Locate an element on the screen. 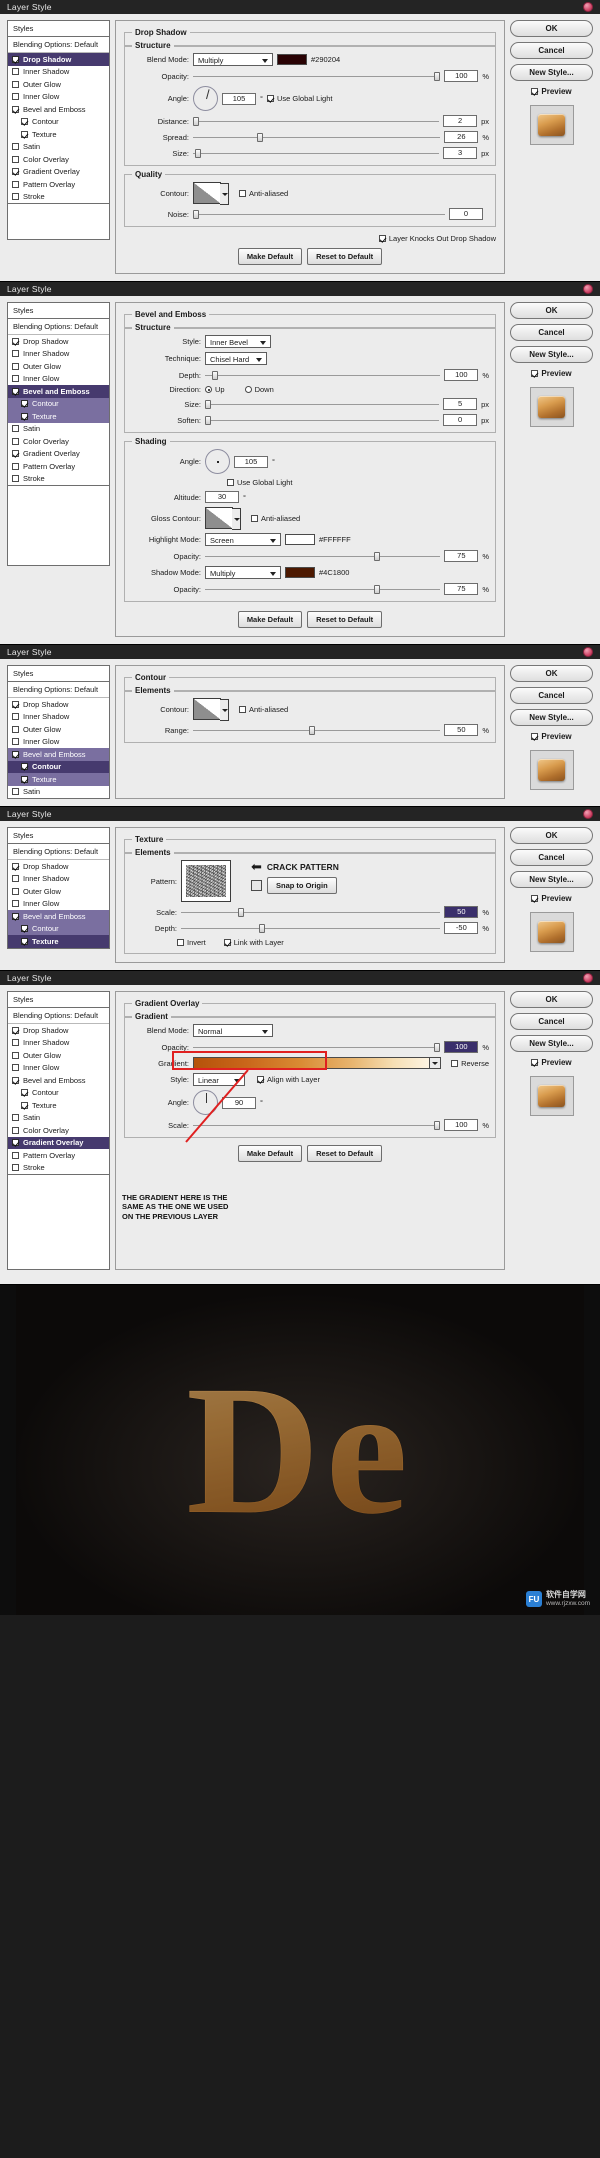 Image resolution: width=600 pixels, height=2158 pixels. scale-value: 50 is located at coordinates (461, 912).